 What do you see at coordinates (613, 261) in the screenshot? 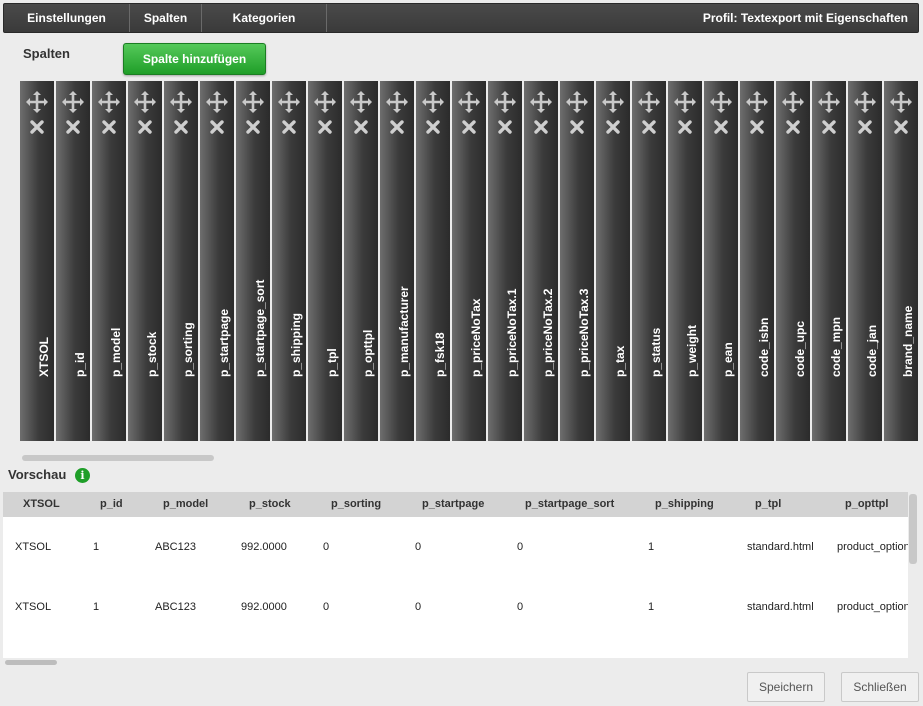
I see `column-item: p_tax` at bounding box center [613, 261].